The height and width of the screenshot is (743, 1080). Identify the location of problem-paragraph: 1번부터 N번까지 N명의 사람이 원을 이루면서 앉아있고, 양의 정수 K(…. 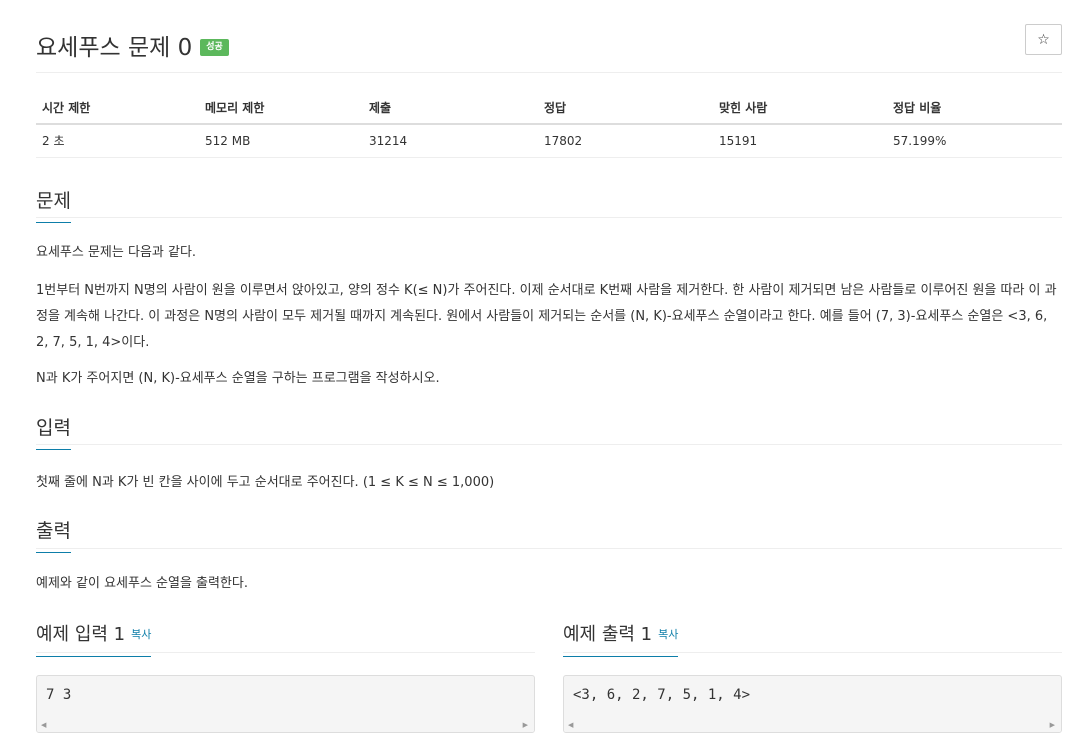
(546, 316).